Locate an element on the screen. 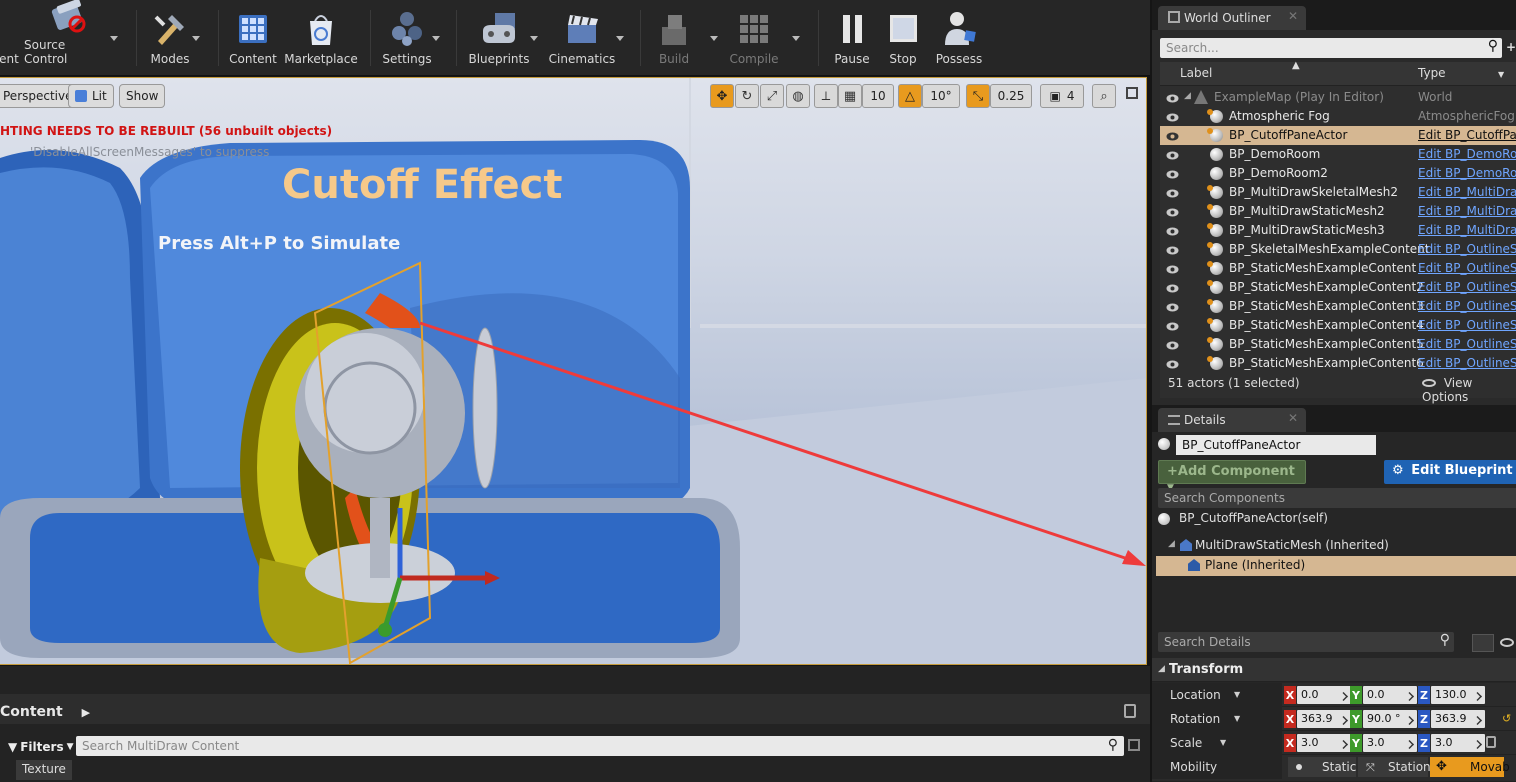 The width and height of the screenshot is (1516, 782). outliner-row: BP_DemoRoom2 Edit BP_DemoRo is located at coordinates (1338, 173).